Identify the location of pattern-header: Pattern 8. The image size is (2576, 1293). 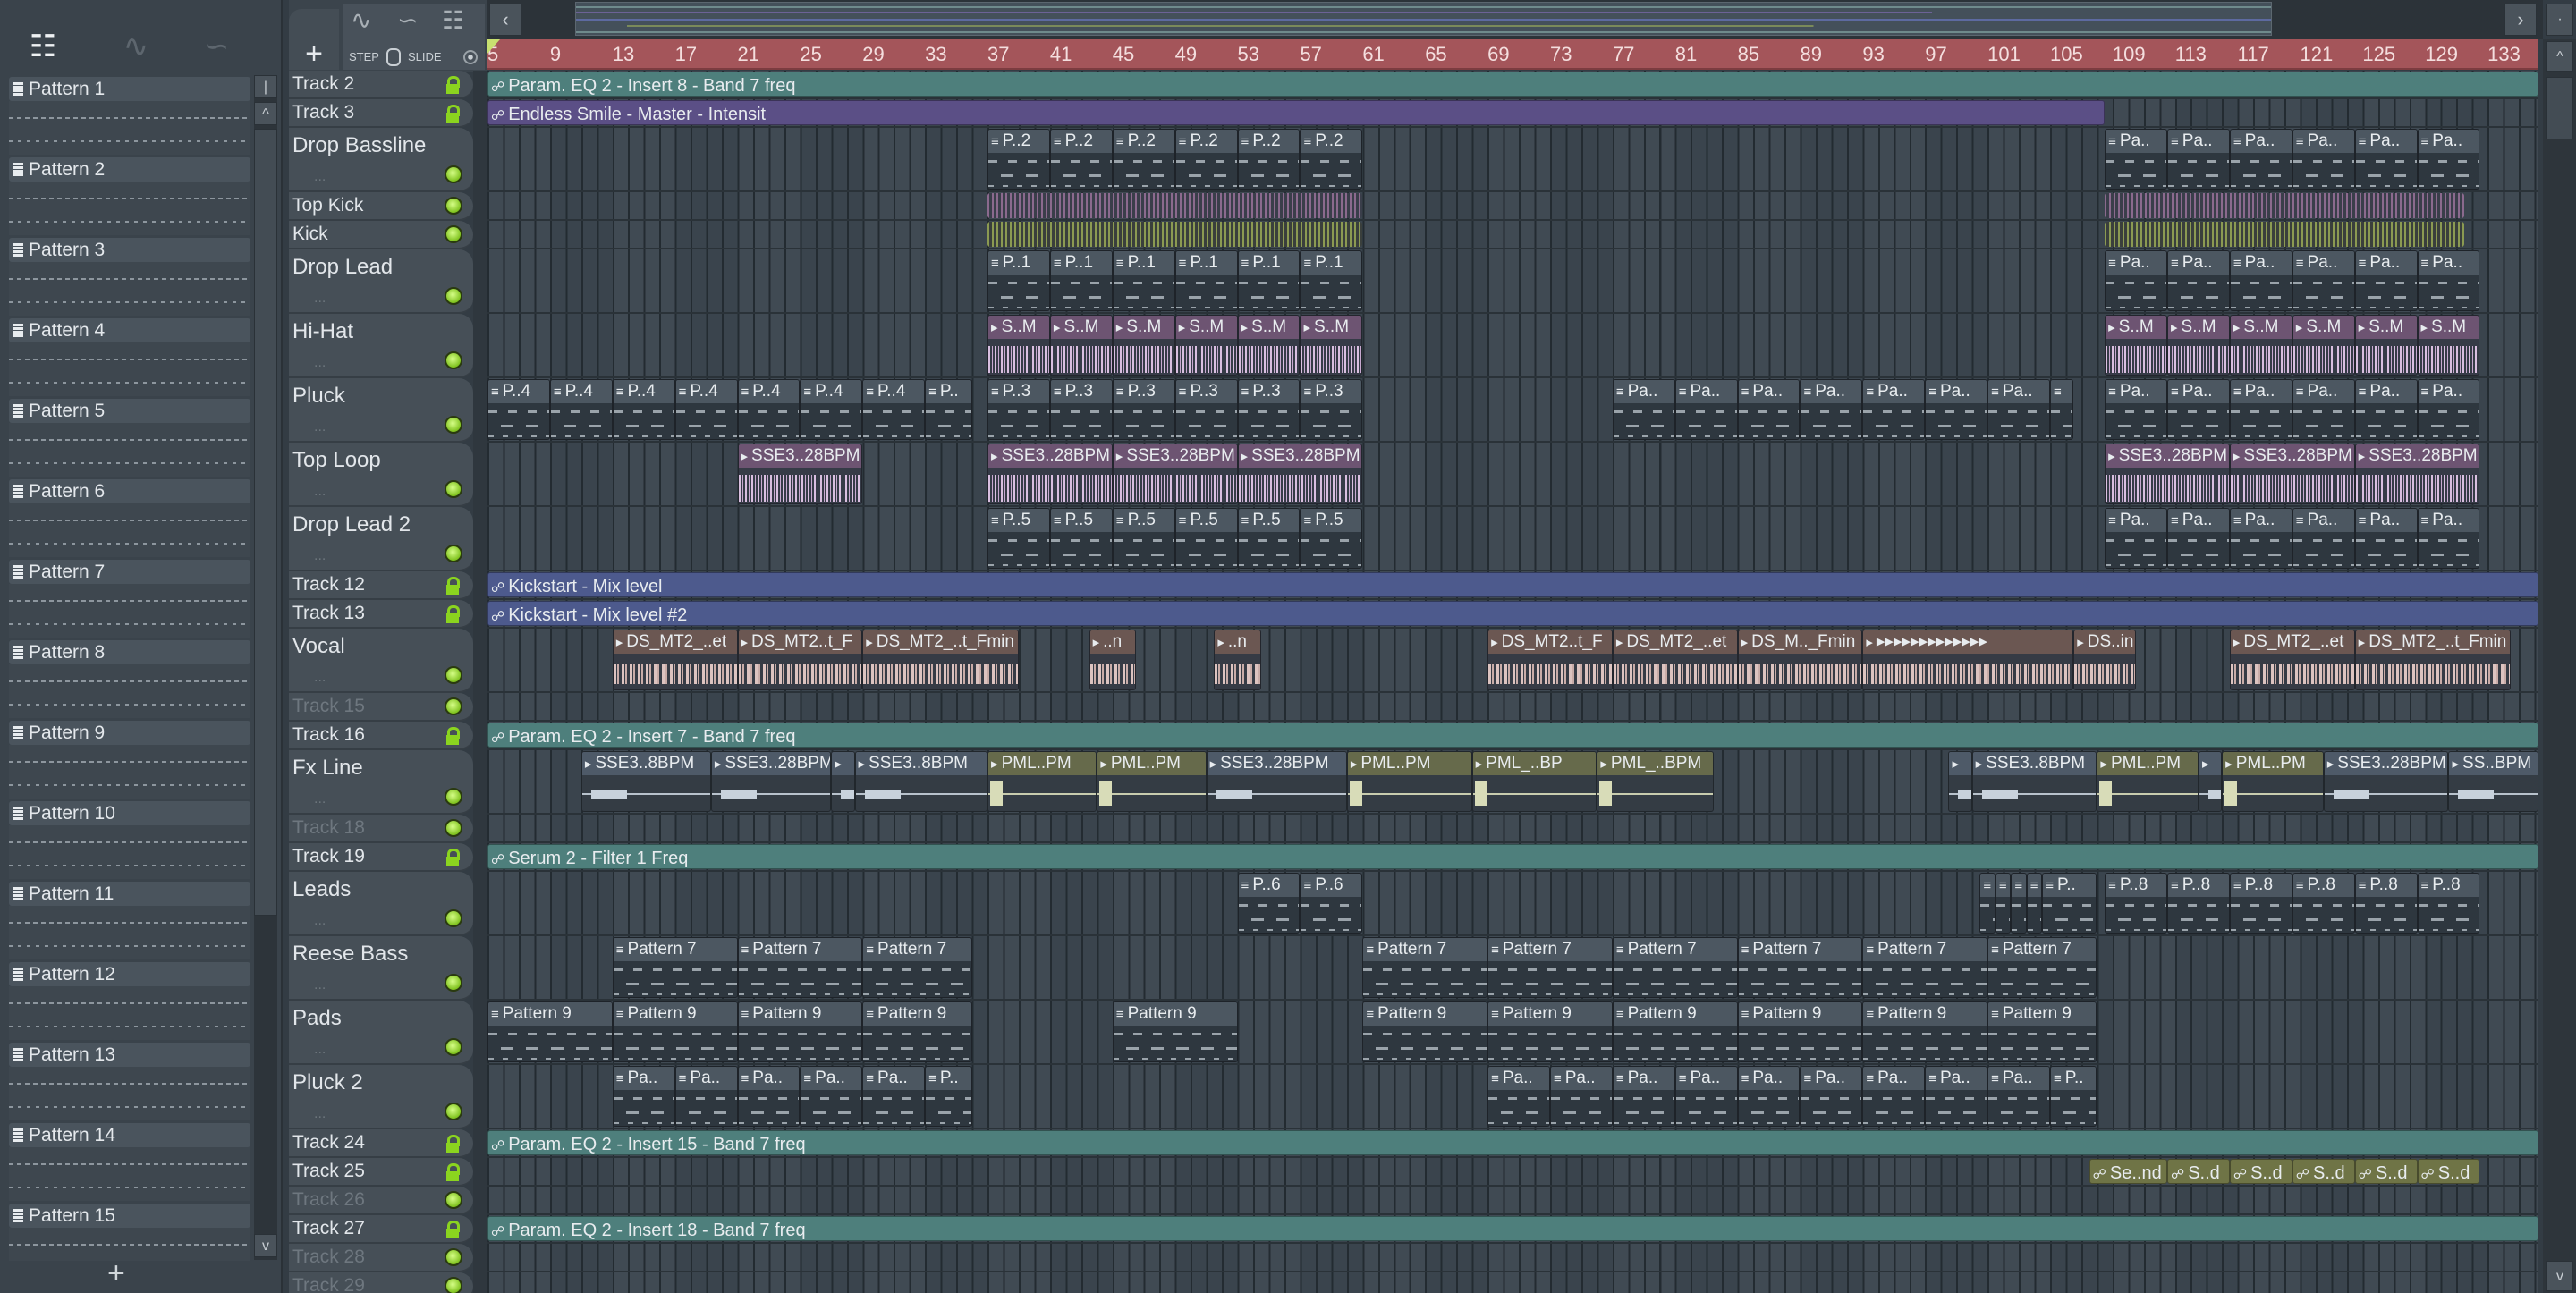
(129, 652).